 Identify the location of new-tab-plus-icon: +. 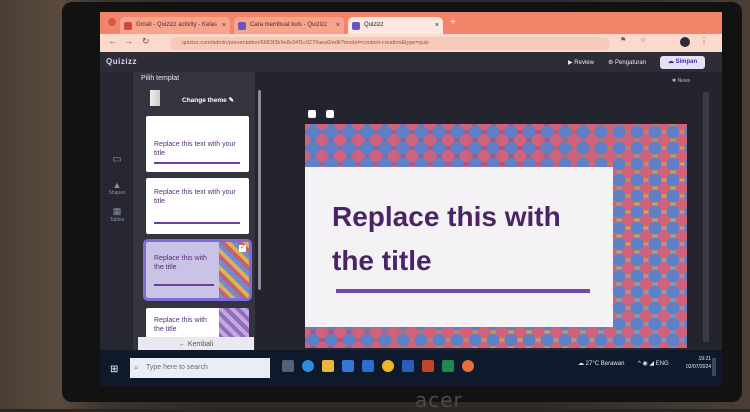
(453, 22).